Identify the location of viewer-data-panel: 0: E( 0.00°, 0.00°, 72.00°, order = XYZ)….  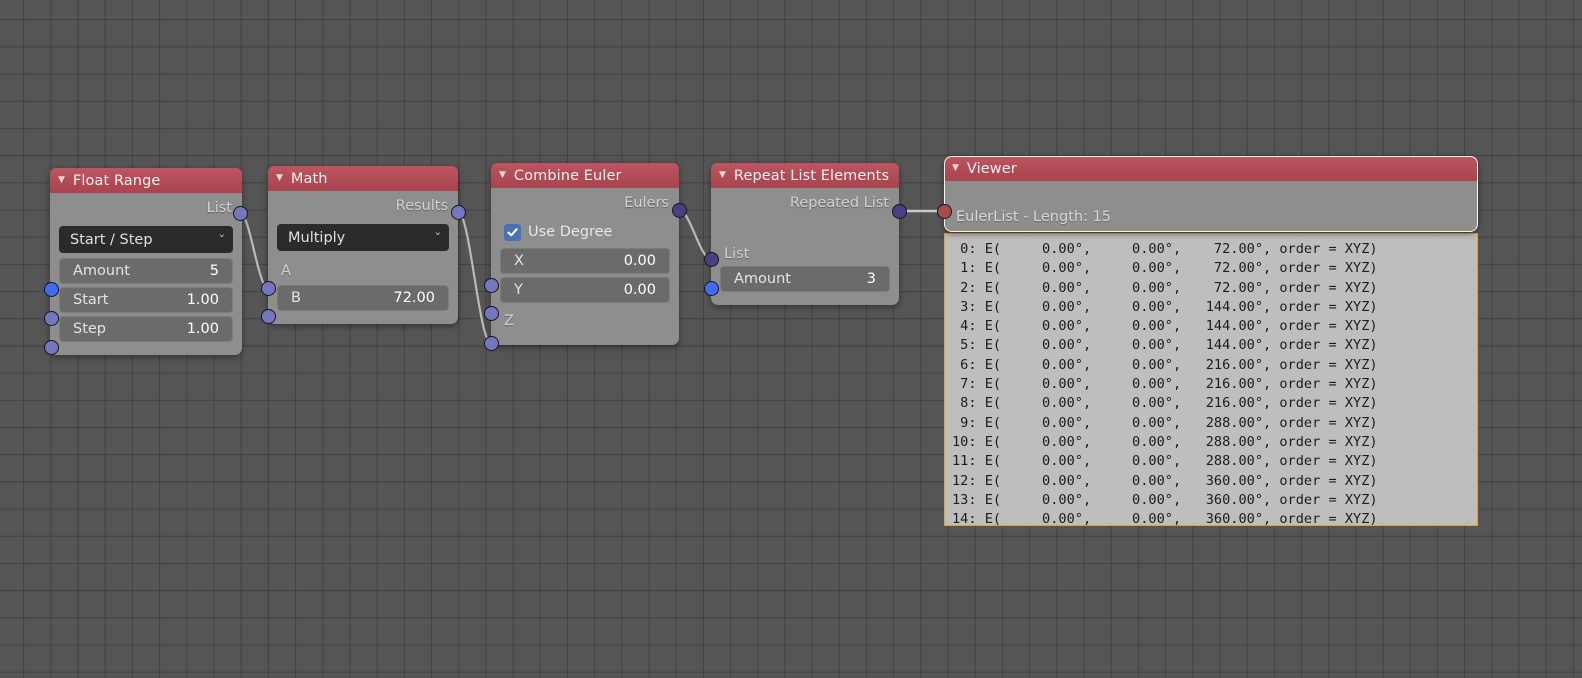
(1211, 379).